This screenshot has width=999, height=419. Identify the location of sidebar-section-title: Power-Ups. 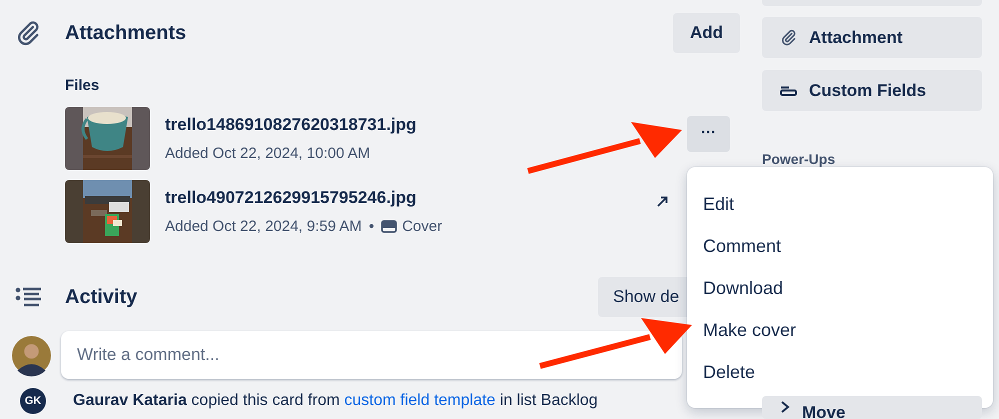
(799, 159).